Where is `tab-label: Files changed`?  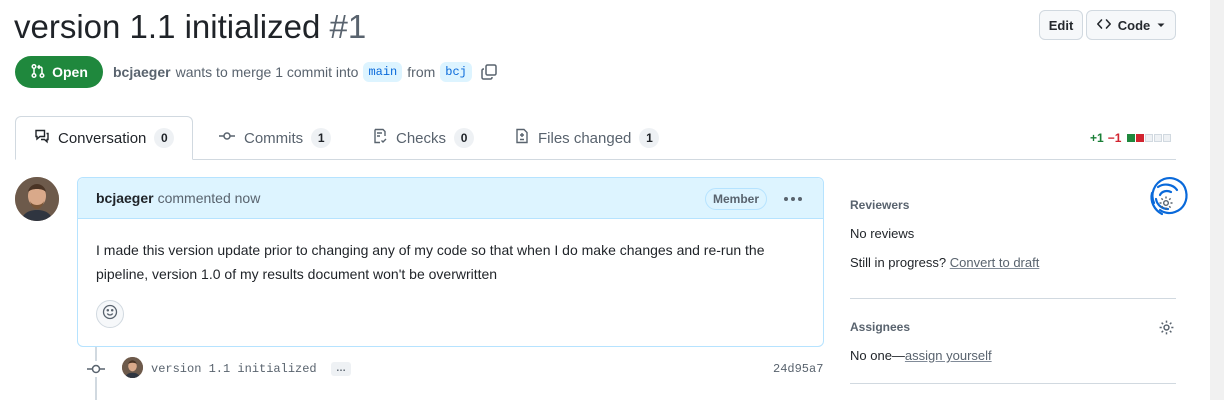
tab-label: Files changed is located at coordinates (585, 138).